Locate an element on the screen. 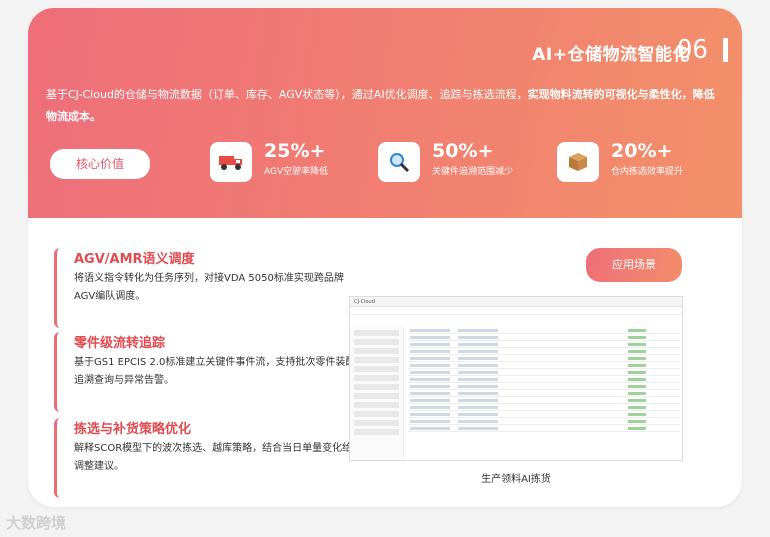 The image size is (770, 537). stat-label: AGV空驶率降低 is located at coordinates (296, 172).